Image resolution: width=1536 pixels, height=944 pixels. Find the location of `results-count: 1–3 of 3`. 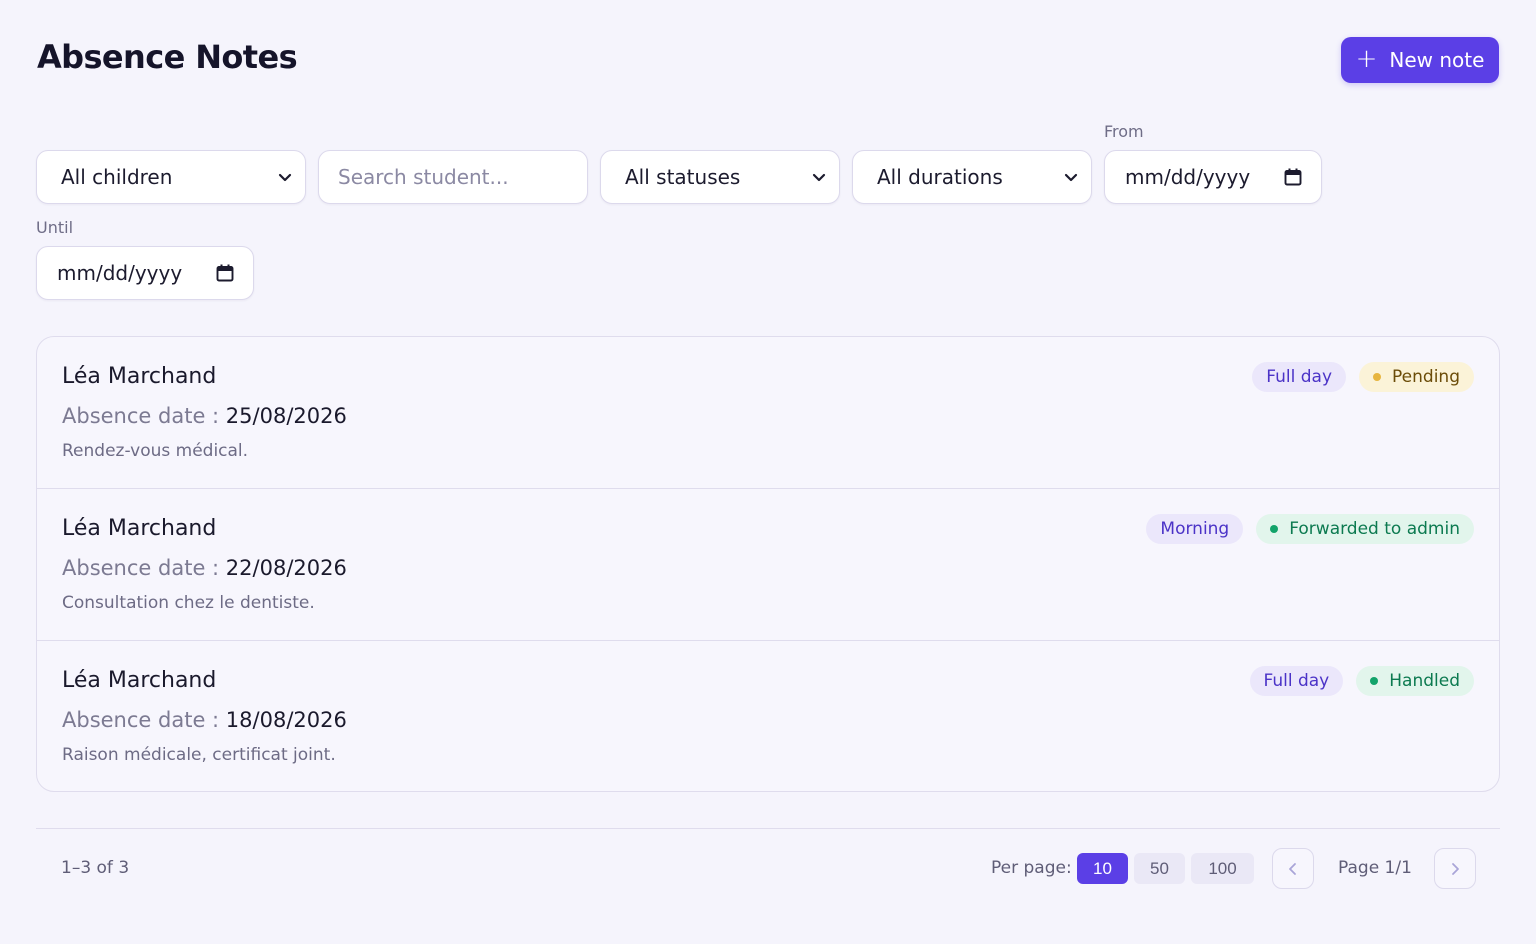

results-count: 1–3 of 3 is located at coordinates (95, 868).